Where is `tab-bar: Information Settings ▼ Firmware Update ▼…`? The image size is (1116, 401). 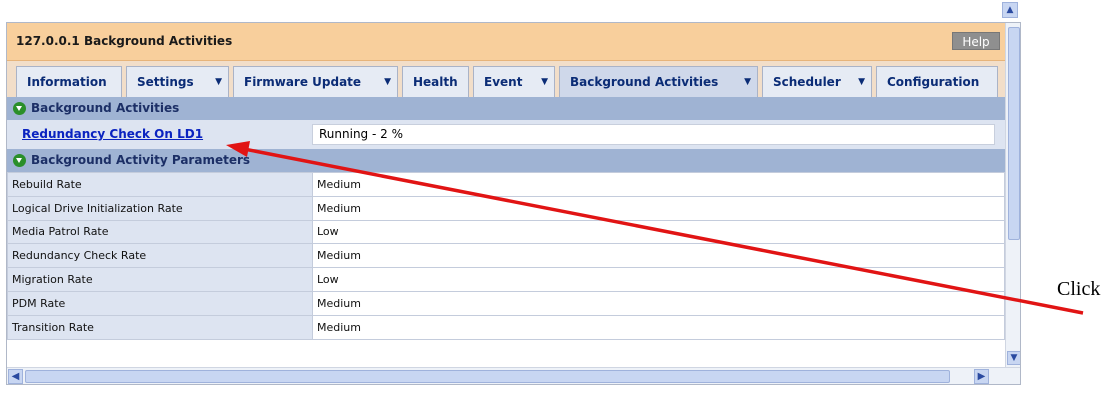
tab-bar: Information Settings ▼ Firmware Update ▼… is located at coordinates (506, 79).